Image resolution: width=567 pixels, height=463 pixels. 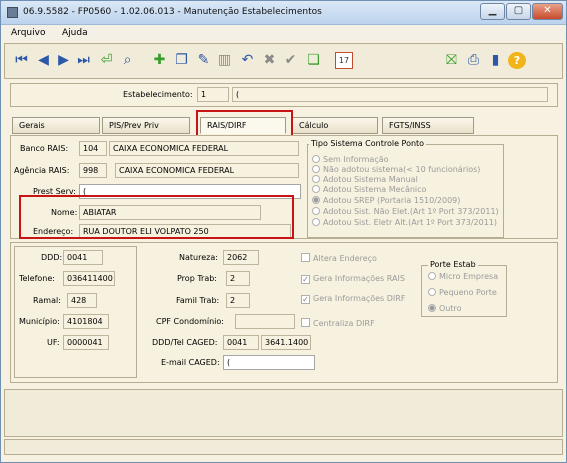 What do you see at coordinates (190, 321) in the screenshot?
I see `cpf-condominio-label: CPF Condomínio:` at bounding box center [190, 321].